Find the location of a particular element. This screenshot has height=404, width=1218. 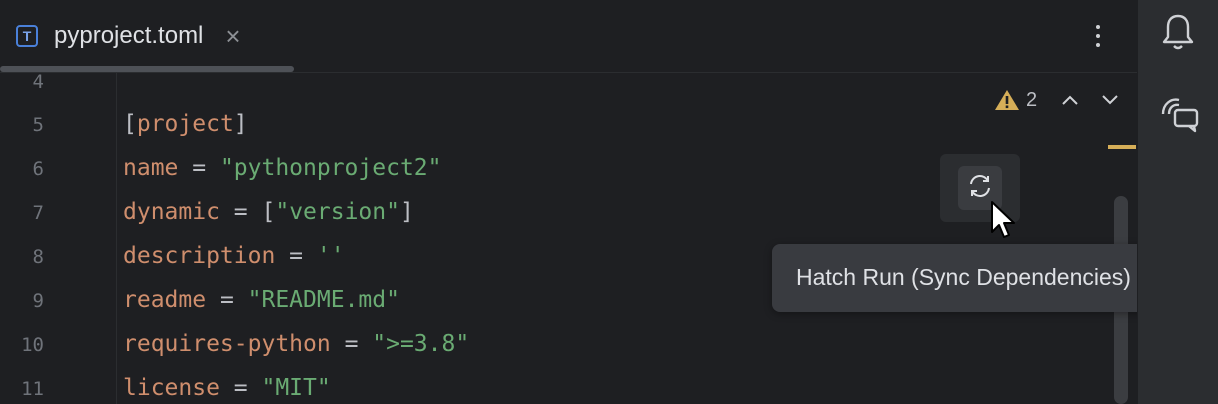

code-line-7: dynamic = ["version"] is located at coordinates (268, 212).